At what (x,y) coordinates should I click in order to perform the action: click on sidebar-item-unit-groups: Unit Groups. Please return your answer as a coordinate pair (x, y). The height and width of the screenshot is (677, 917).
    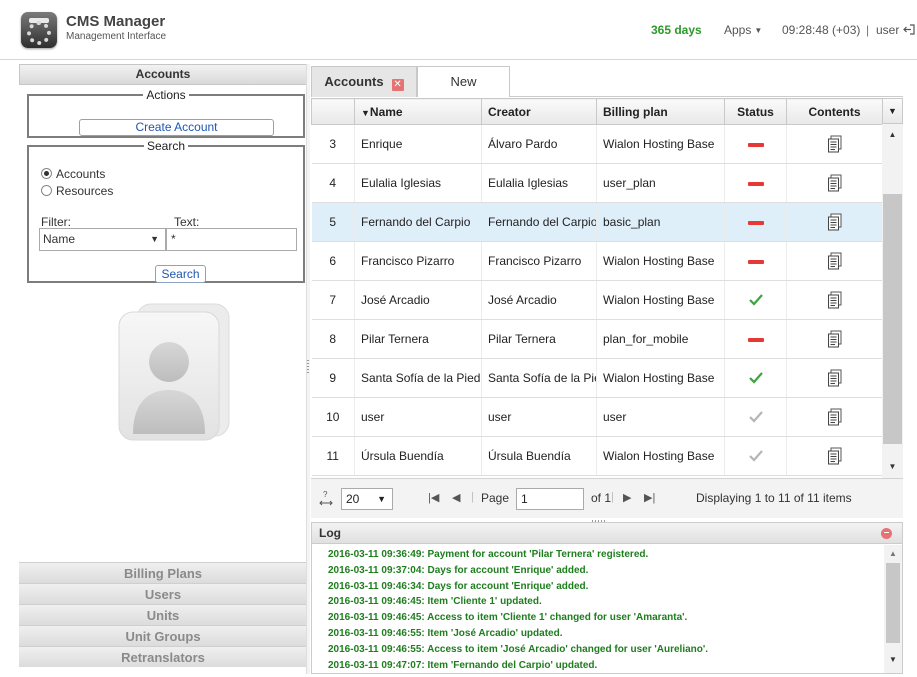
    Looking at the image, I should click on (163, 635).